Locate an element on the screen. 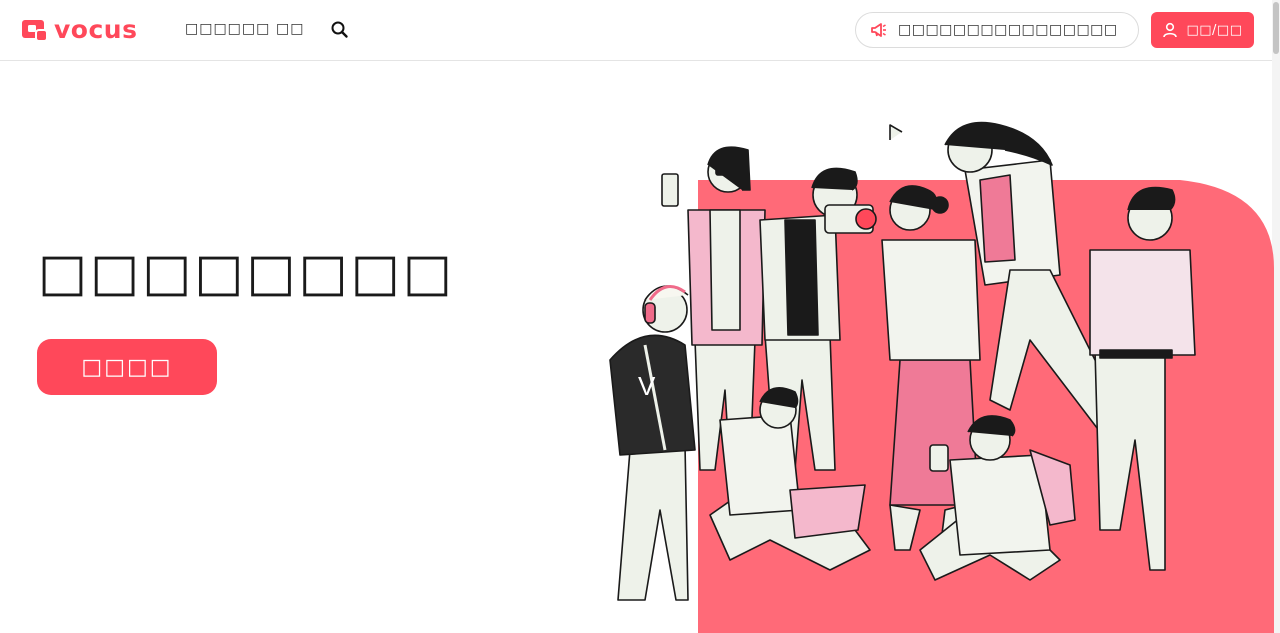 This screenshot has height=633, width=1280. megaphone-icon is located at coordinates (878, 30).